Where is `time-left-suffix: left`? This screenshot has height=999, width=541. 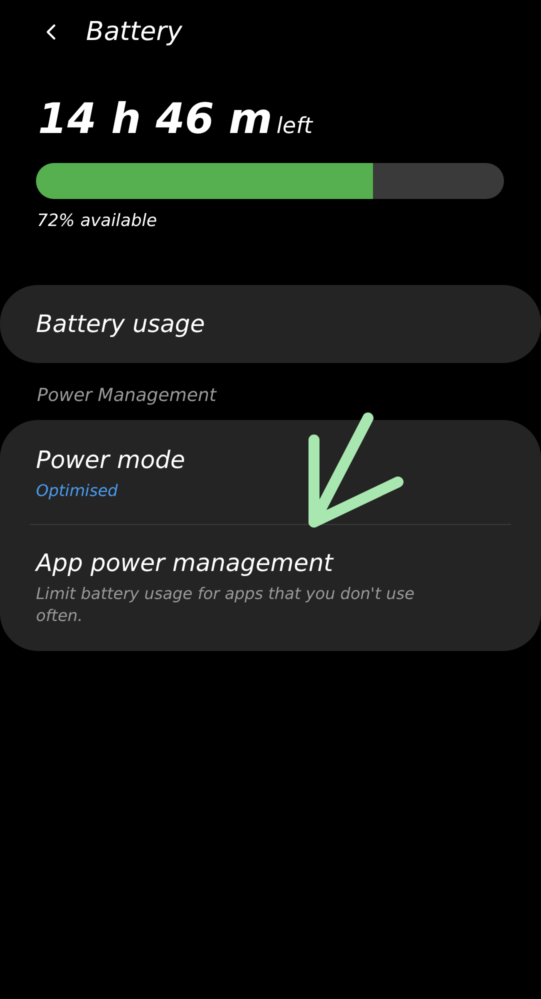 time-left-suffix: left is located at coordinates (294, 126).